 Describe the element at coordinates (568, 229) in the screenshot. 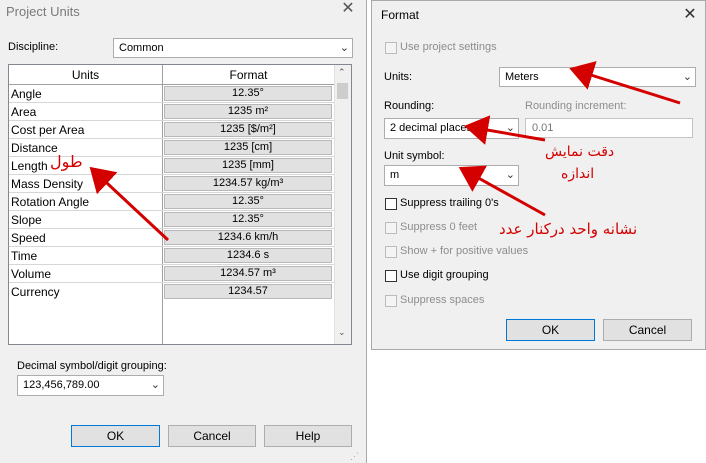

I see `annotation-unit-symbol: نشانه واحد درکنار عدد` at that location.